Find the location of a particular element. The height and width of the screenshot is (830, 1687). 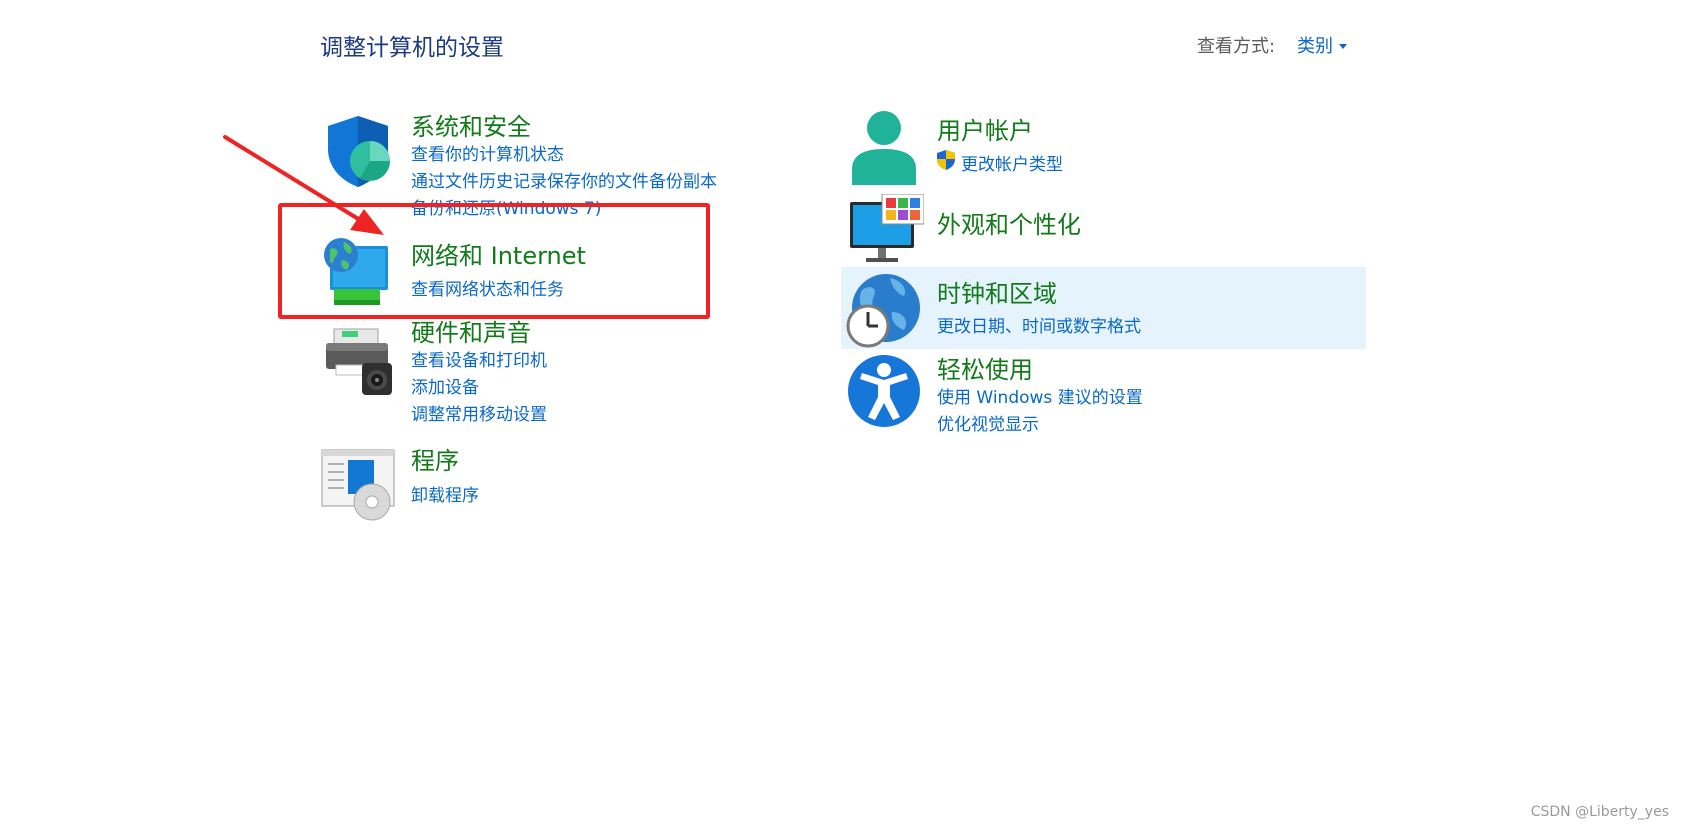

annotation-arrow is located at coordinates (303, 185).